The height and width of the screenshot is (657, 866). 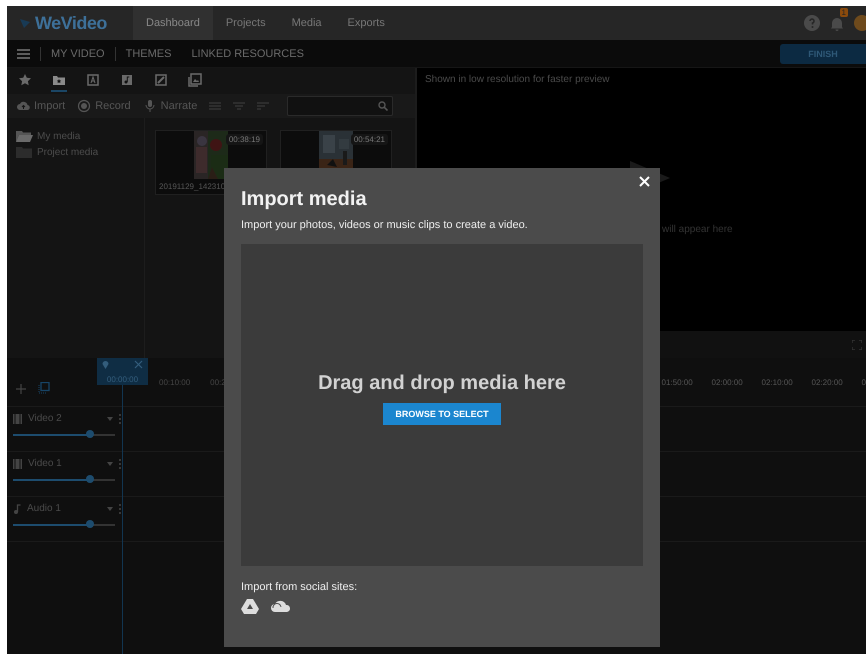 What do you see at coordinates (23, 53) in the screenshot?
I see `menu-icon` at bounding box center [23, 53].